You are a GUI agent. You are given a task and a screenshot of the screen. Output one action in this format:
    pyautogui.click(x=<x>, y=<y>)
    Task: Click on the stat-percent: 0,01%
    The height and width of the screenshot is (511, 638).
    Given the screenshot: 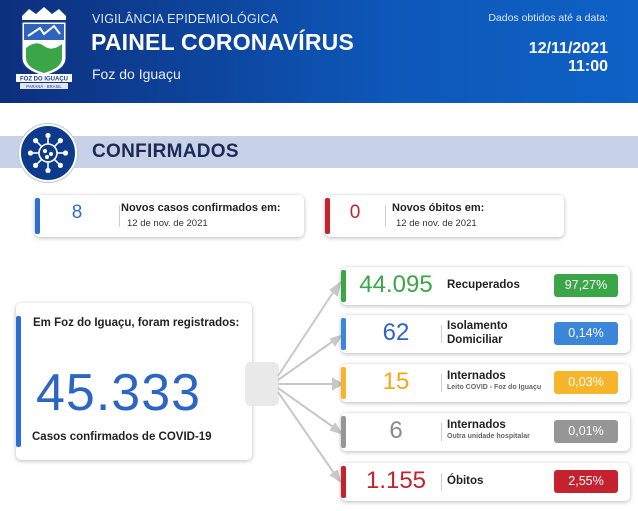 What is the action you would take?
    pyautogui.click(x=586, y=431)
    